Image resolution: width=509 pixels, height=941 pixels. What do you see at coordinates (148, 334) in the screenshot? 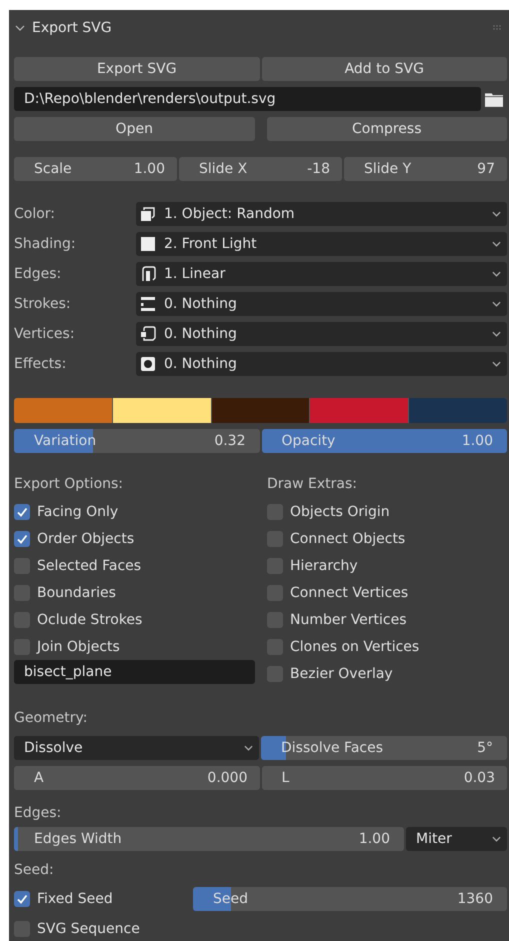
I see `vertex-frame-icon` at bounding box center [148, 334].